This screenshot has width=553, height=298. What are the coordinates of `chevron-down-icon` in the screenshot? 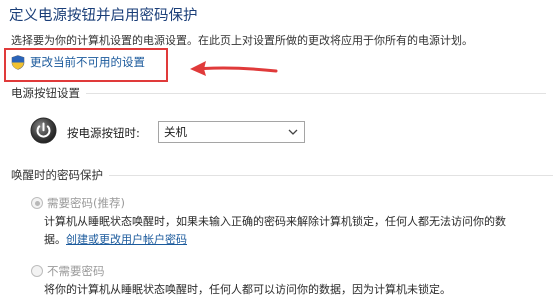 It's located at (293, 132).